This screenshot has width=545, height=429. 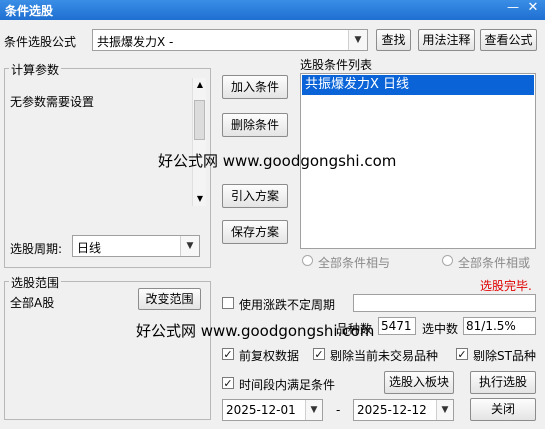 I want to click on radio-or-label: 全部条件相或, so click(x=494, y=263).